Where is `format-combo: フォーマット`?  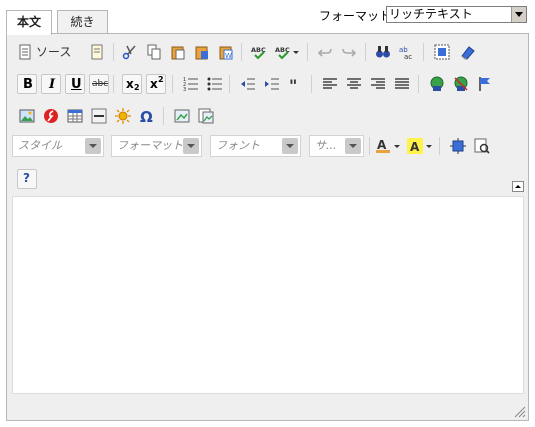
format-combo: フォーマット is located at coordinates (156, 146).